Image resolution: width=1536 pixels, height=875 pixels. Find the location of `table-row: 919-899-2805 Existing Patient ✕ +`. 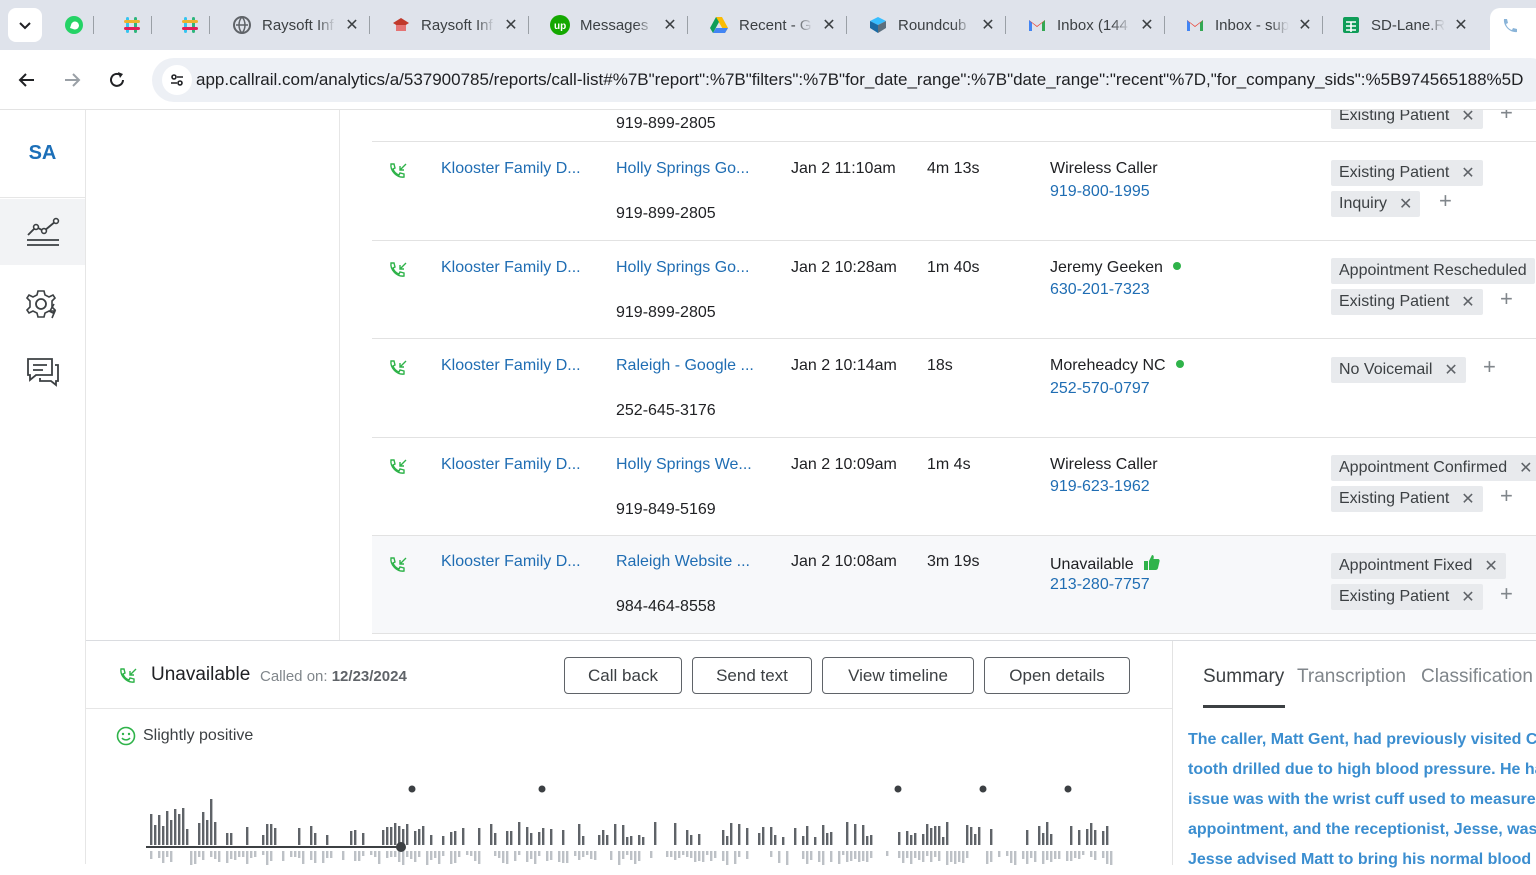

table-row: 919-899-2805 Existing Patient ✕ + is located at coordinates (954, 126).